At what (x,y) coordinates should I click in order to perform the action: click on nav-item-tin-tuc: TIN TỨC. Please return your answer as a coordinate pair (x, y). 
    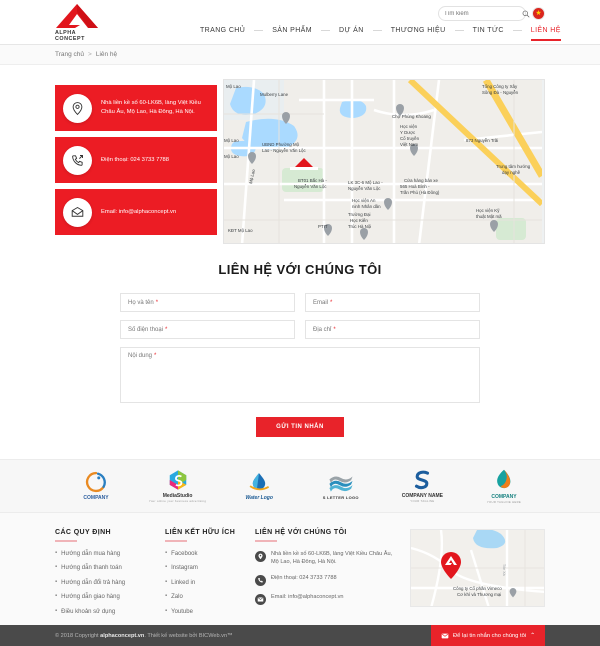
    Looking at the image, I should click on (488, 34).